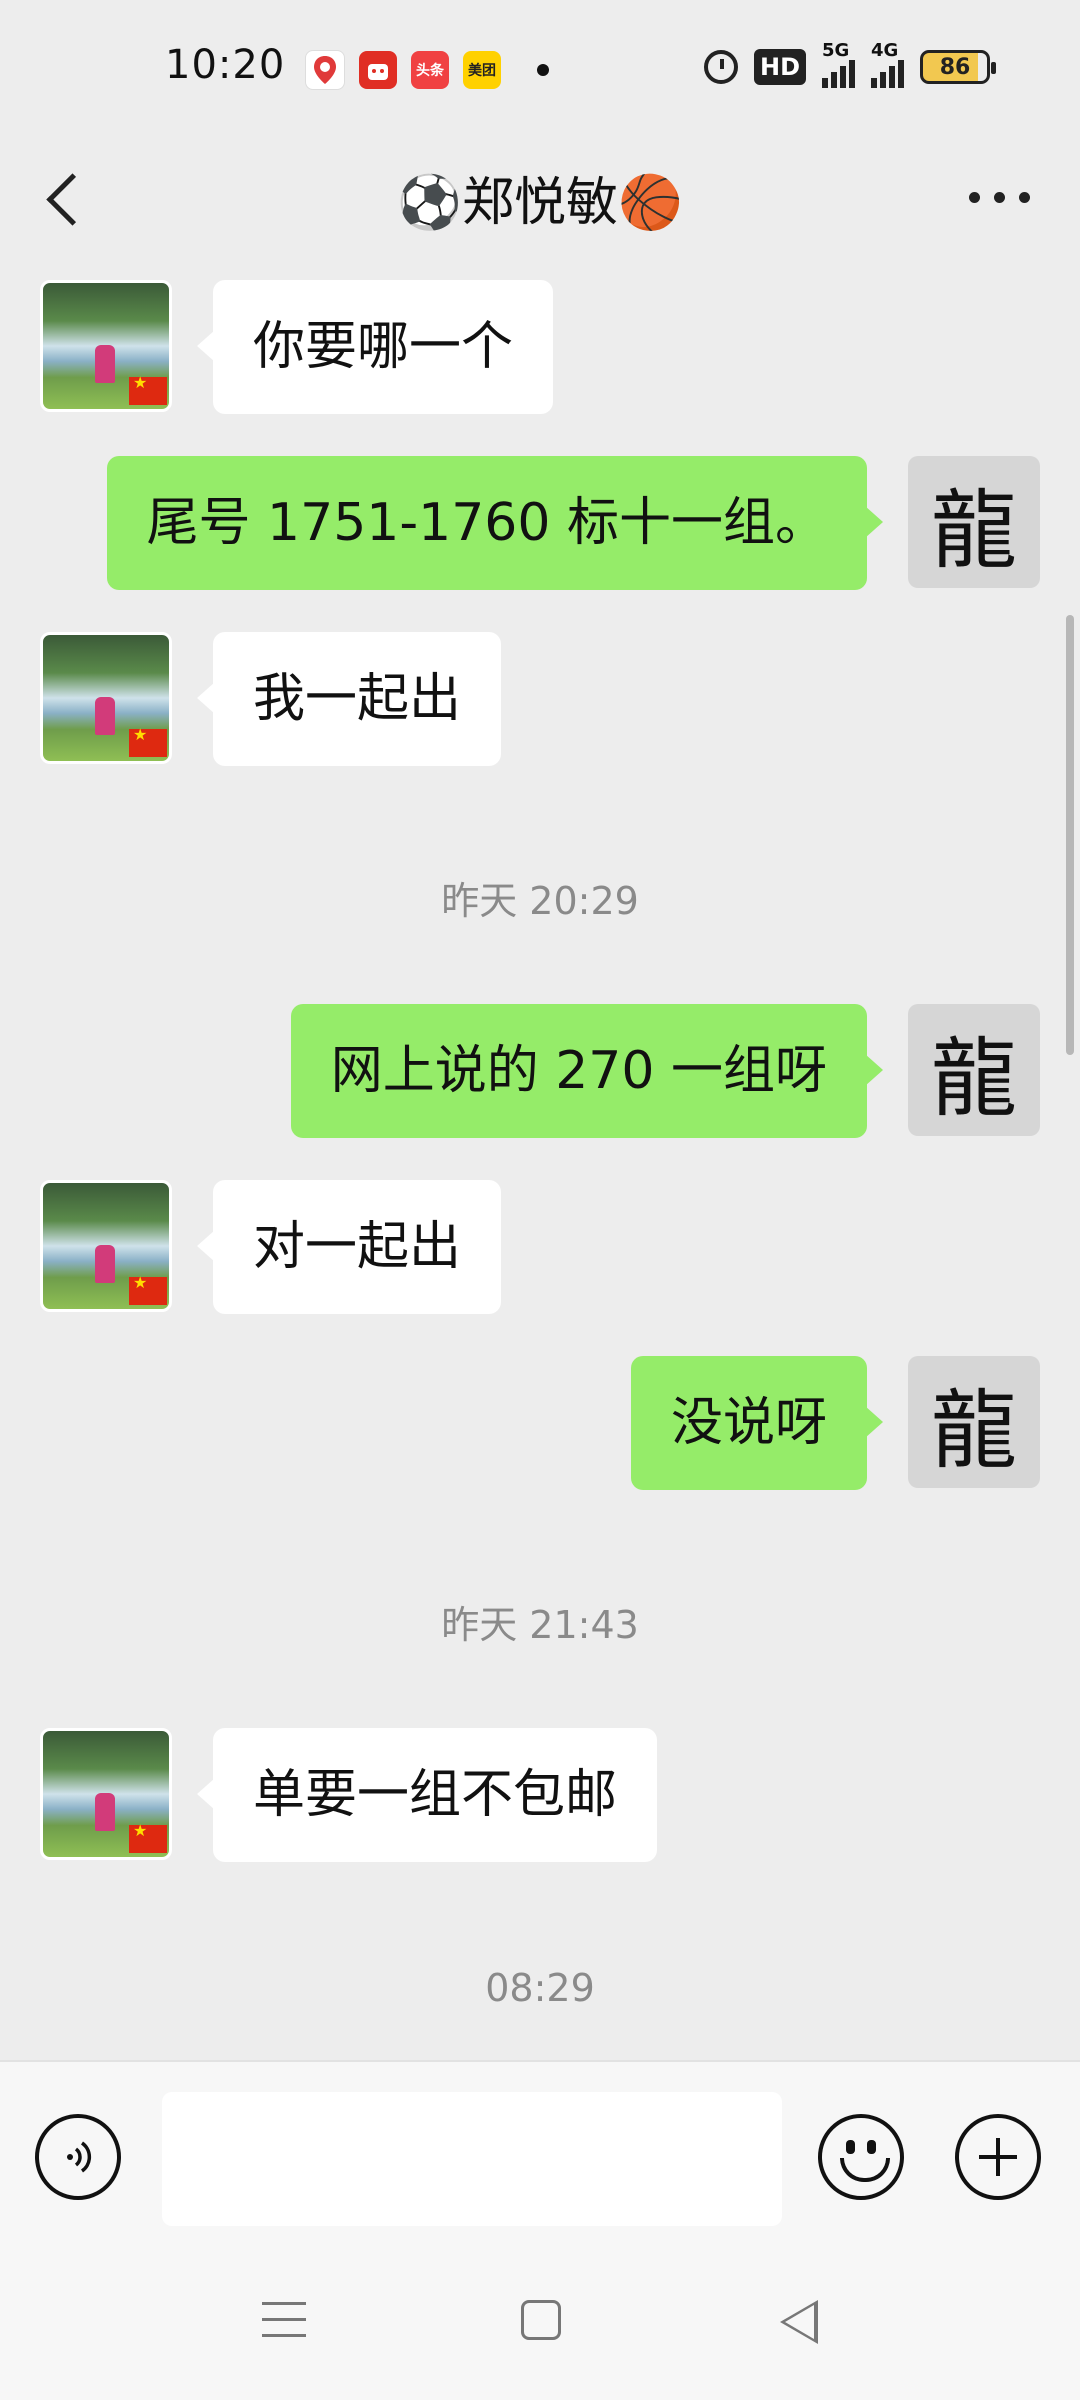  I want to click on message-timestamp: 昨天 20:29, so click(540, 901).